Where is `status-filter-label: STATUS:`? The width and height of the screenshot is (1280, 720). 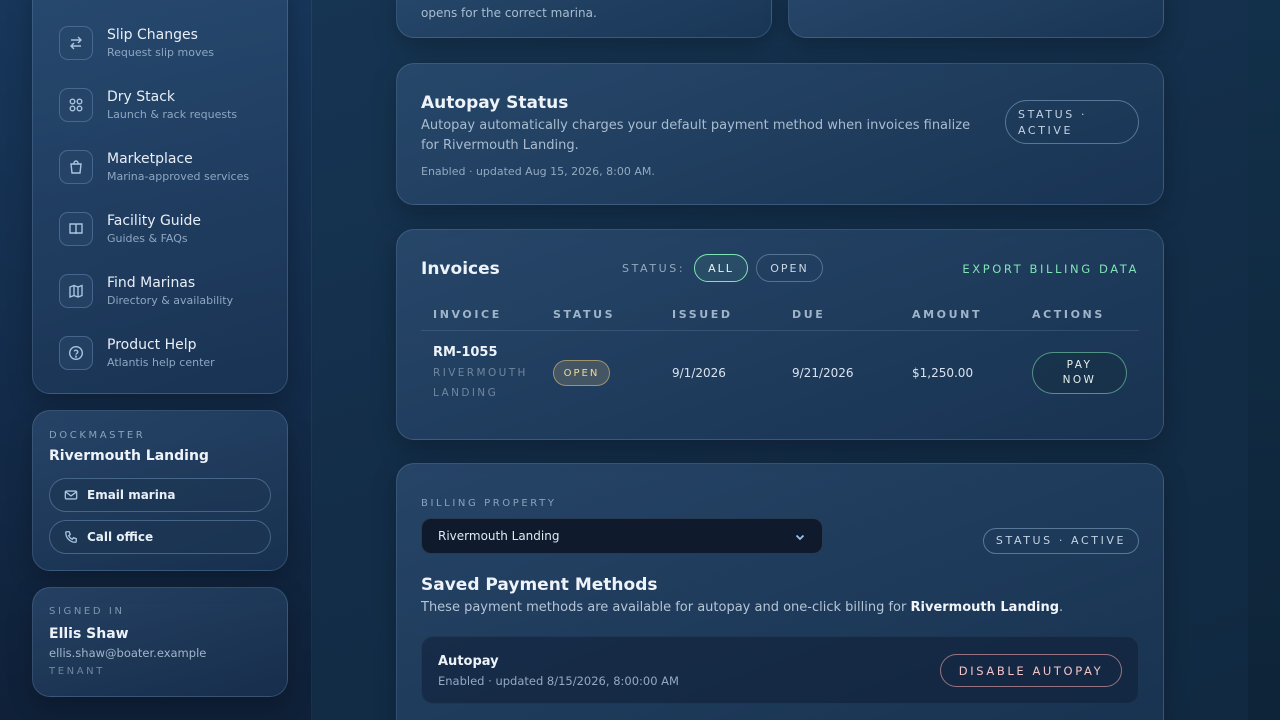
status-filter-label: STATUS: is located at coordinates (654, 268).